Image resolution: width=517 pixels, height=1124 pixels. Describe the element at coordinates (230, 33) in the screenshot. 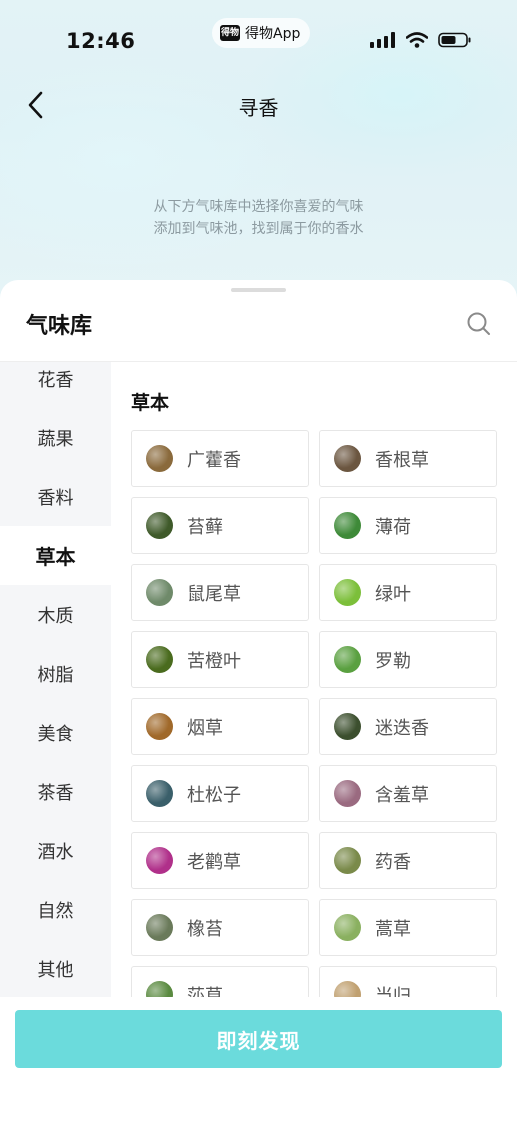

I see `app-logo-icon: 得物` at that location.